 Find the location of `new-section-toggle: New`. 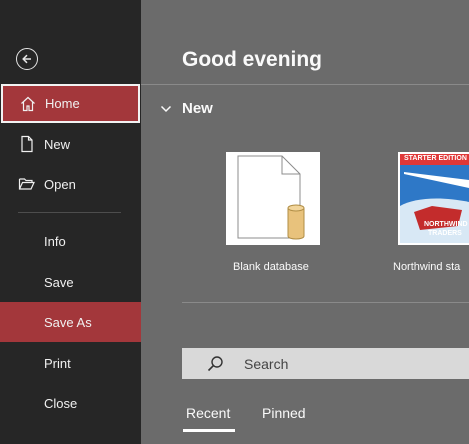

new-section-toggle: New is located at coordinates (186, 108).